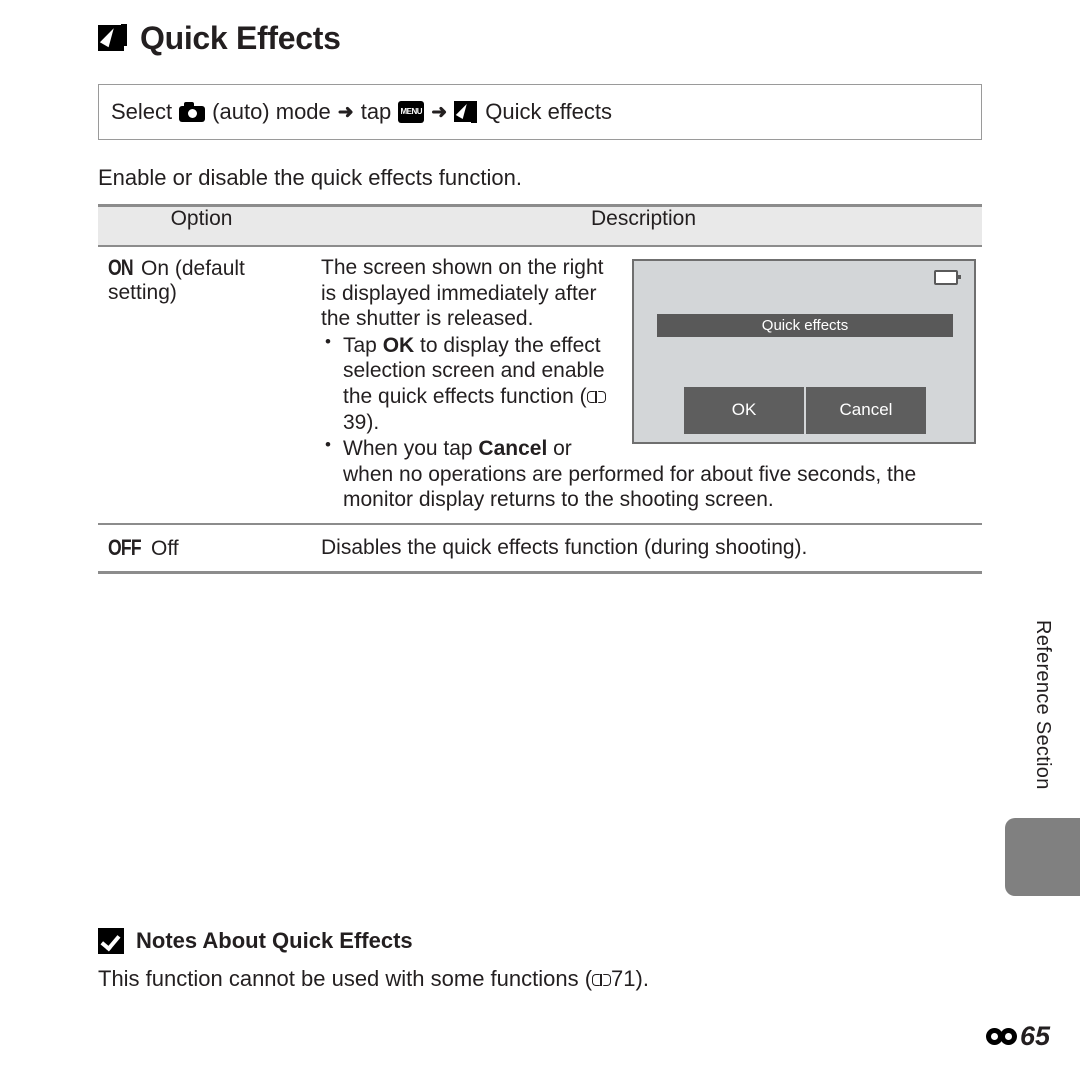 The height and width of the screenshot is (1080, 1080). What do you see at coordinates (642, 978) in the screenshot?
I see `notes-body-tail: ).` at bounding box center [642, 978].